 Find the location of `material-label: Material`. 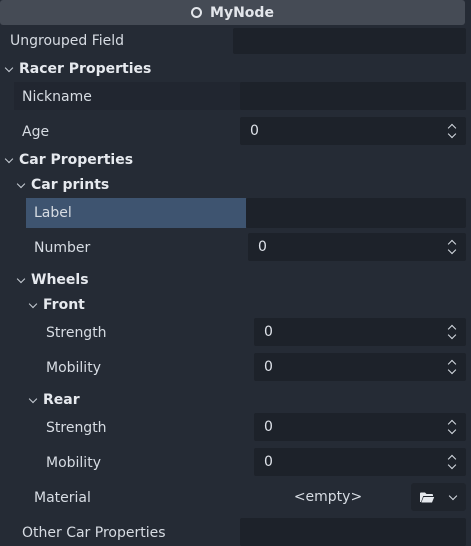

material-label: Material is located at coordinates (62, 498).